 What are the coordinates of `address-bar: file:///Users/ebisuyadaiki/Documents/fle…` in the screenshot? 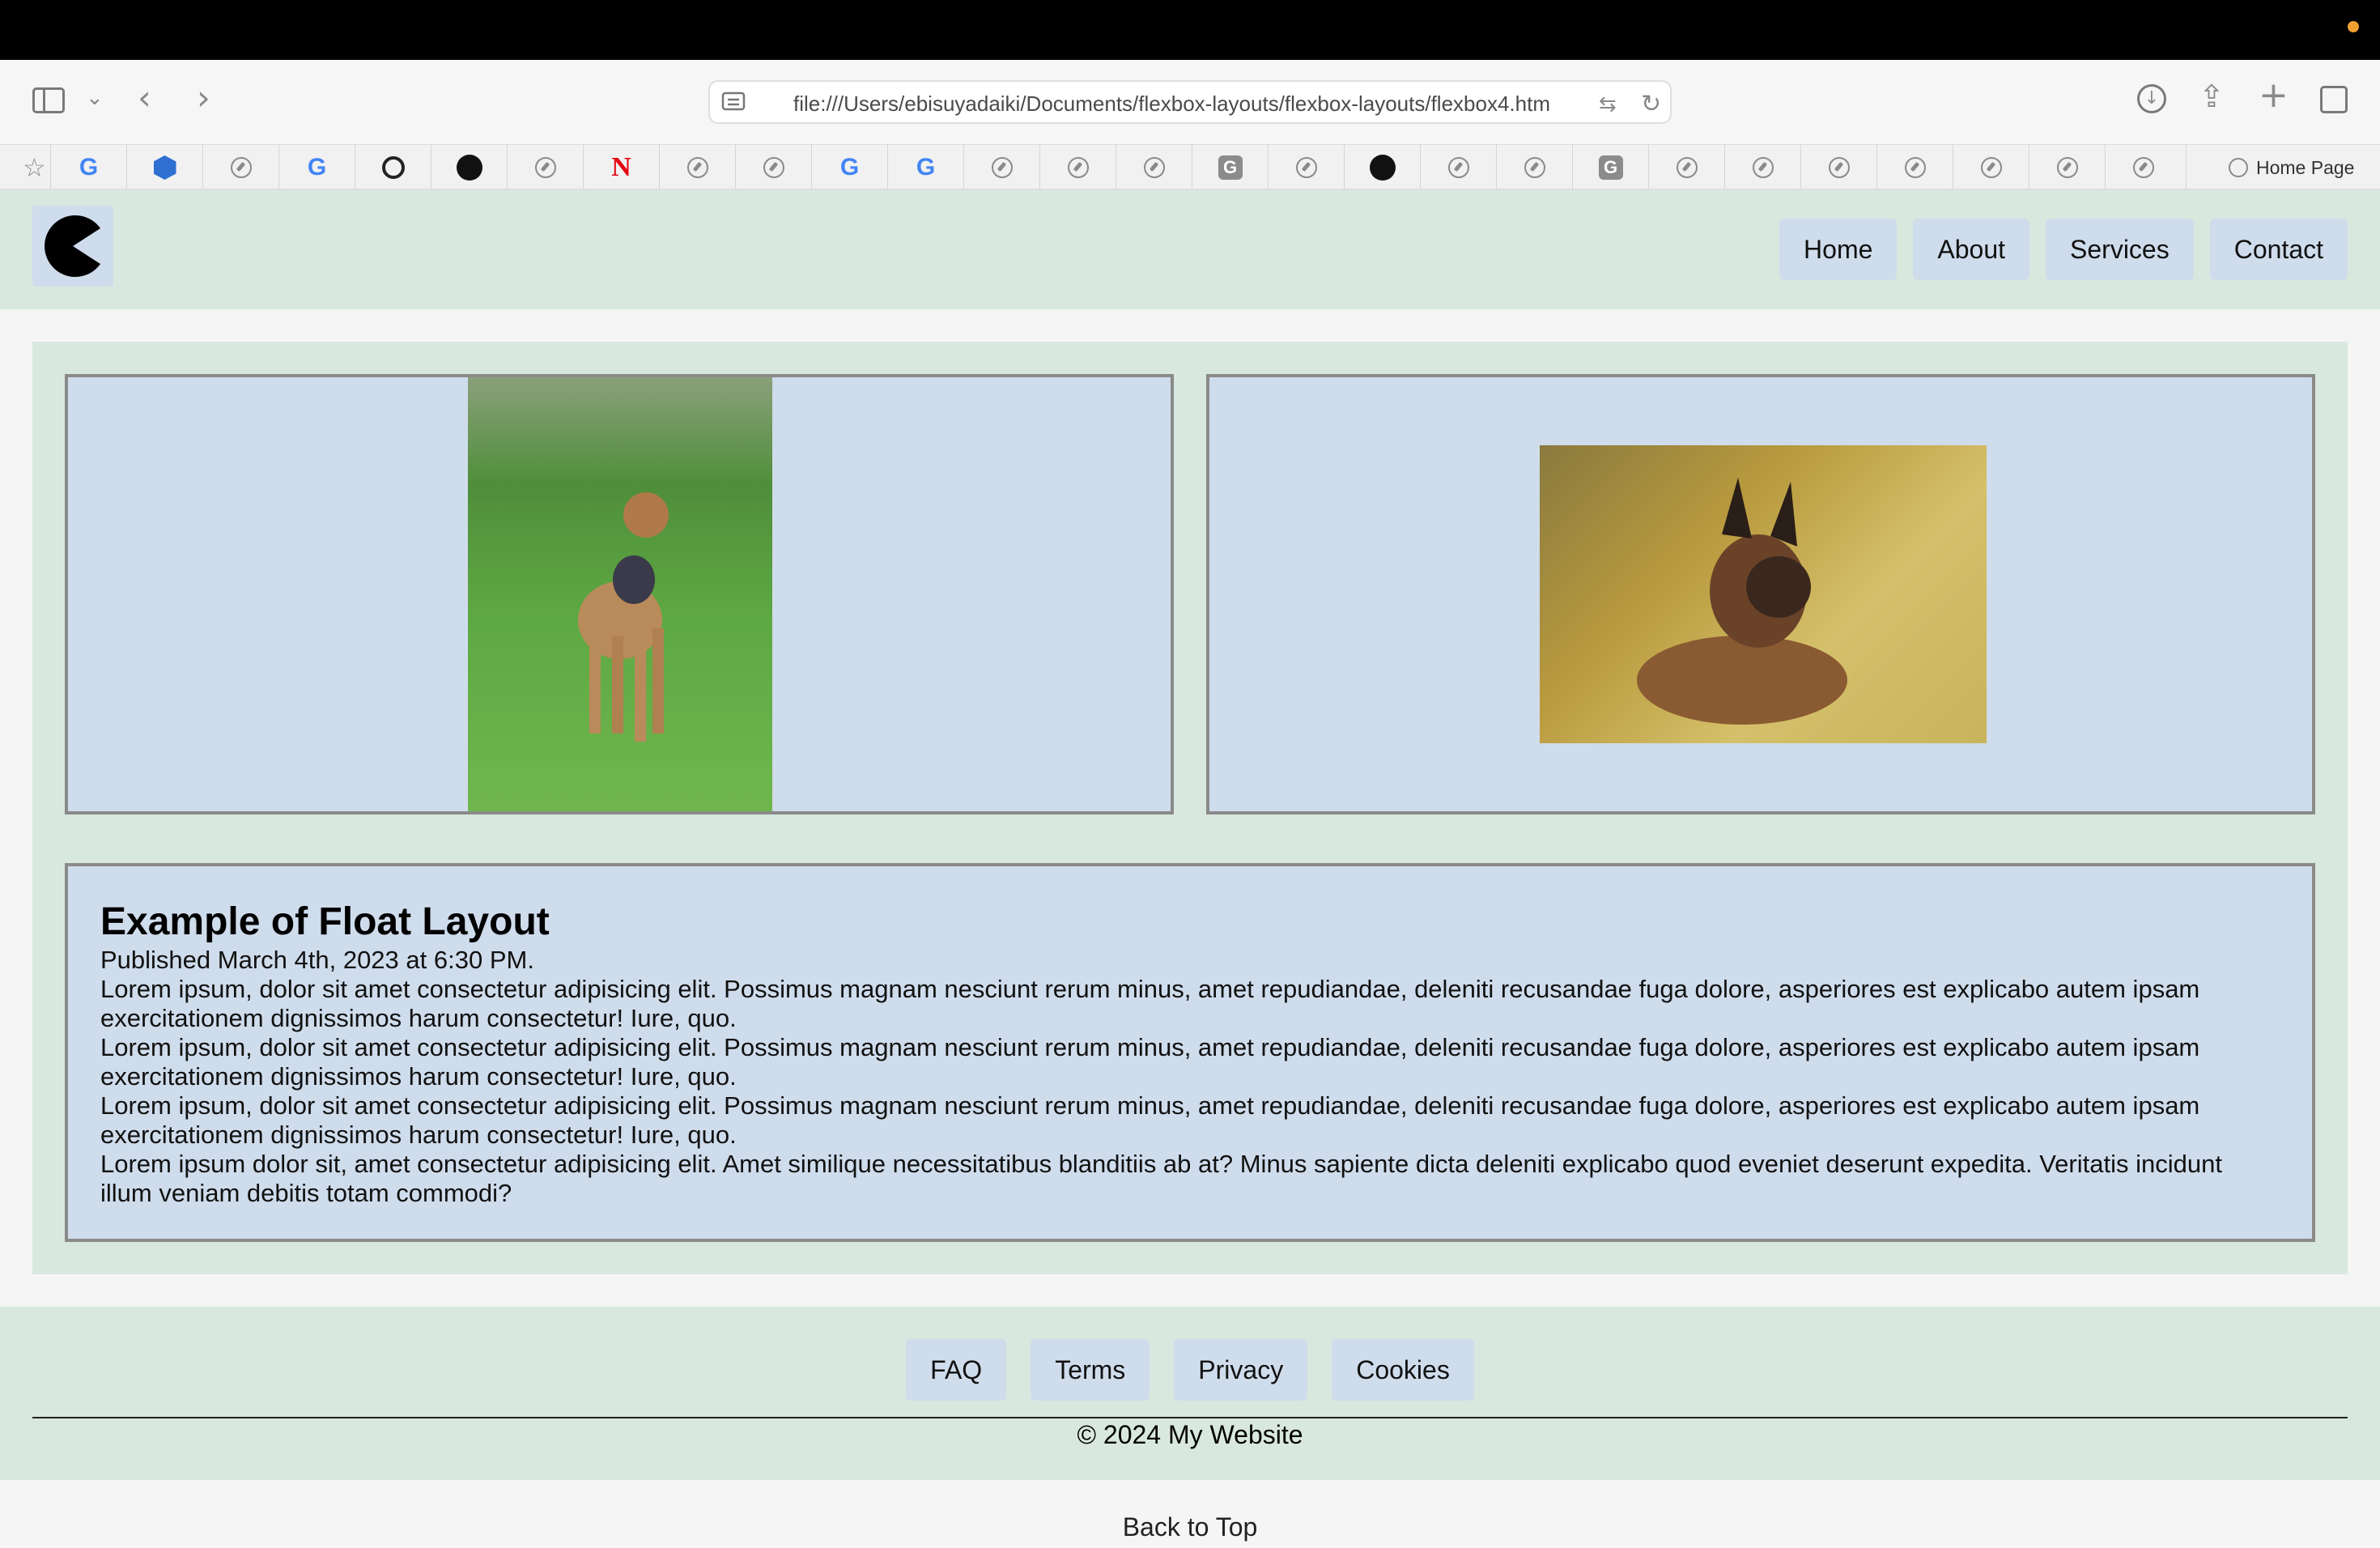 It's located at (1190, 102).